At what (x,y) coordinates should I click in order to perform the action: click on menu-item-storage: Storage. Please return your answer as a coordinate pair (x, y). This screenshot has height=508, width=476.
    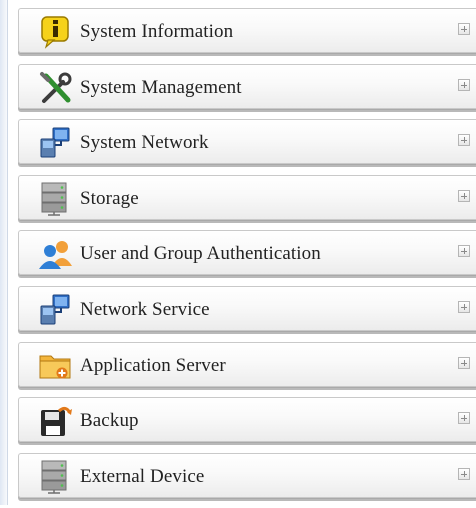
    Looking at the image, I should click on (247, 197).